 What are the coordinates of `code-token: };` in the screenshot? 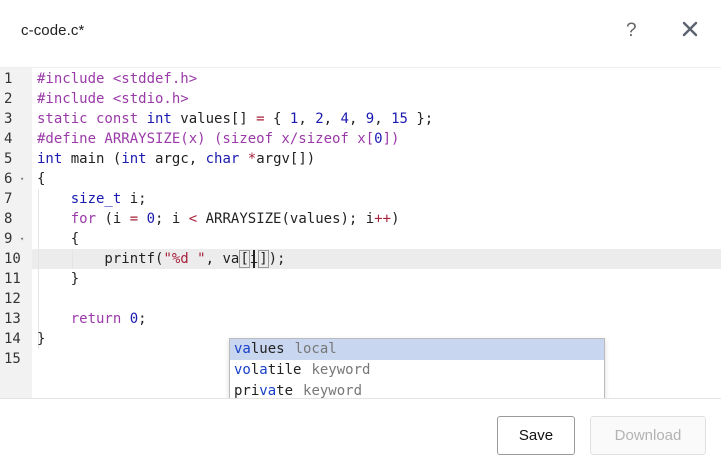 It's located at (420, 119).